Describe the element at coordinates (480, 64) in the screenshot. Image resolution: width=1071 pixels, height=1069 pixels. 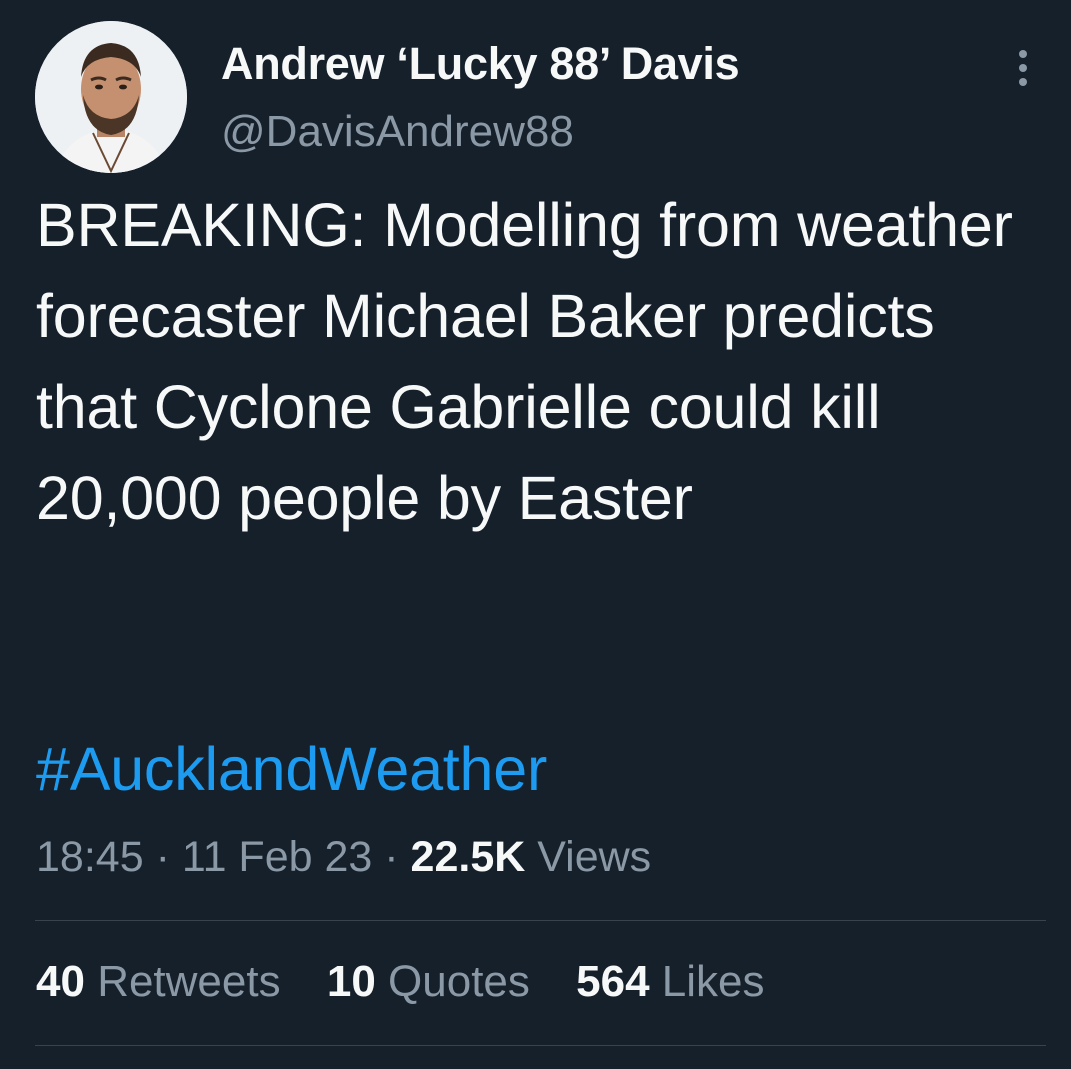
I see `author-display-name: Andrew ‘Lucky 88’ Davis` at that location.